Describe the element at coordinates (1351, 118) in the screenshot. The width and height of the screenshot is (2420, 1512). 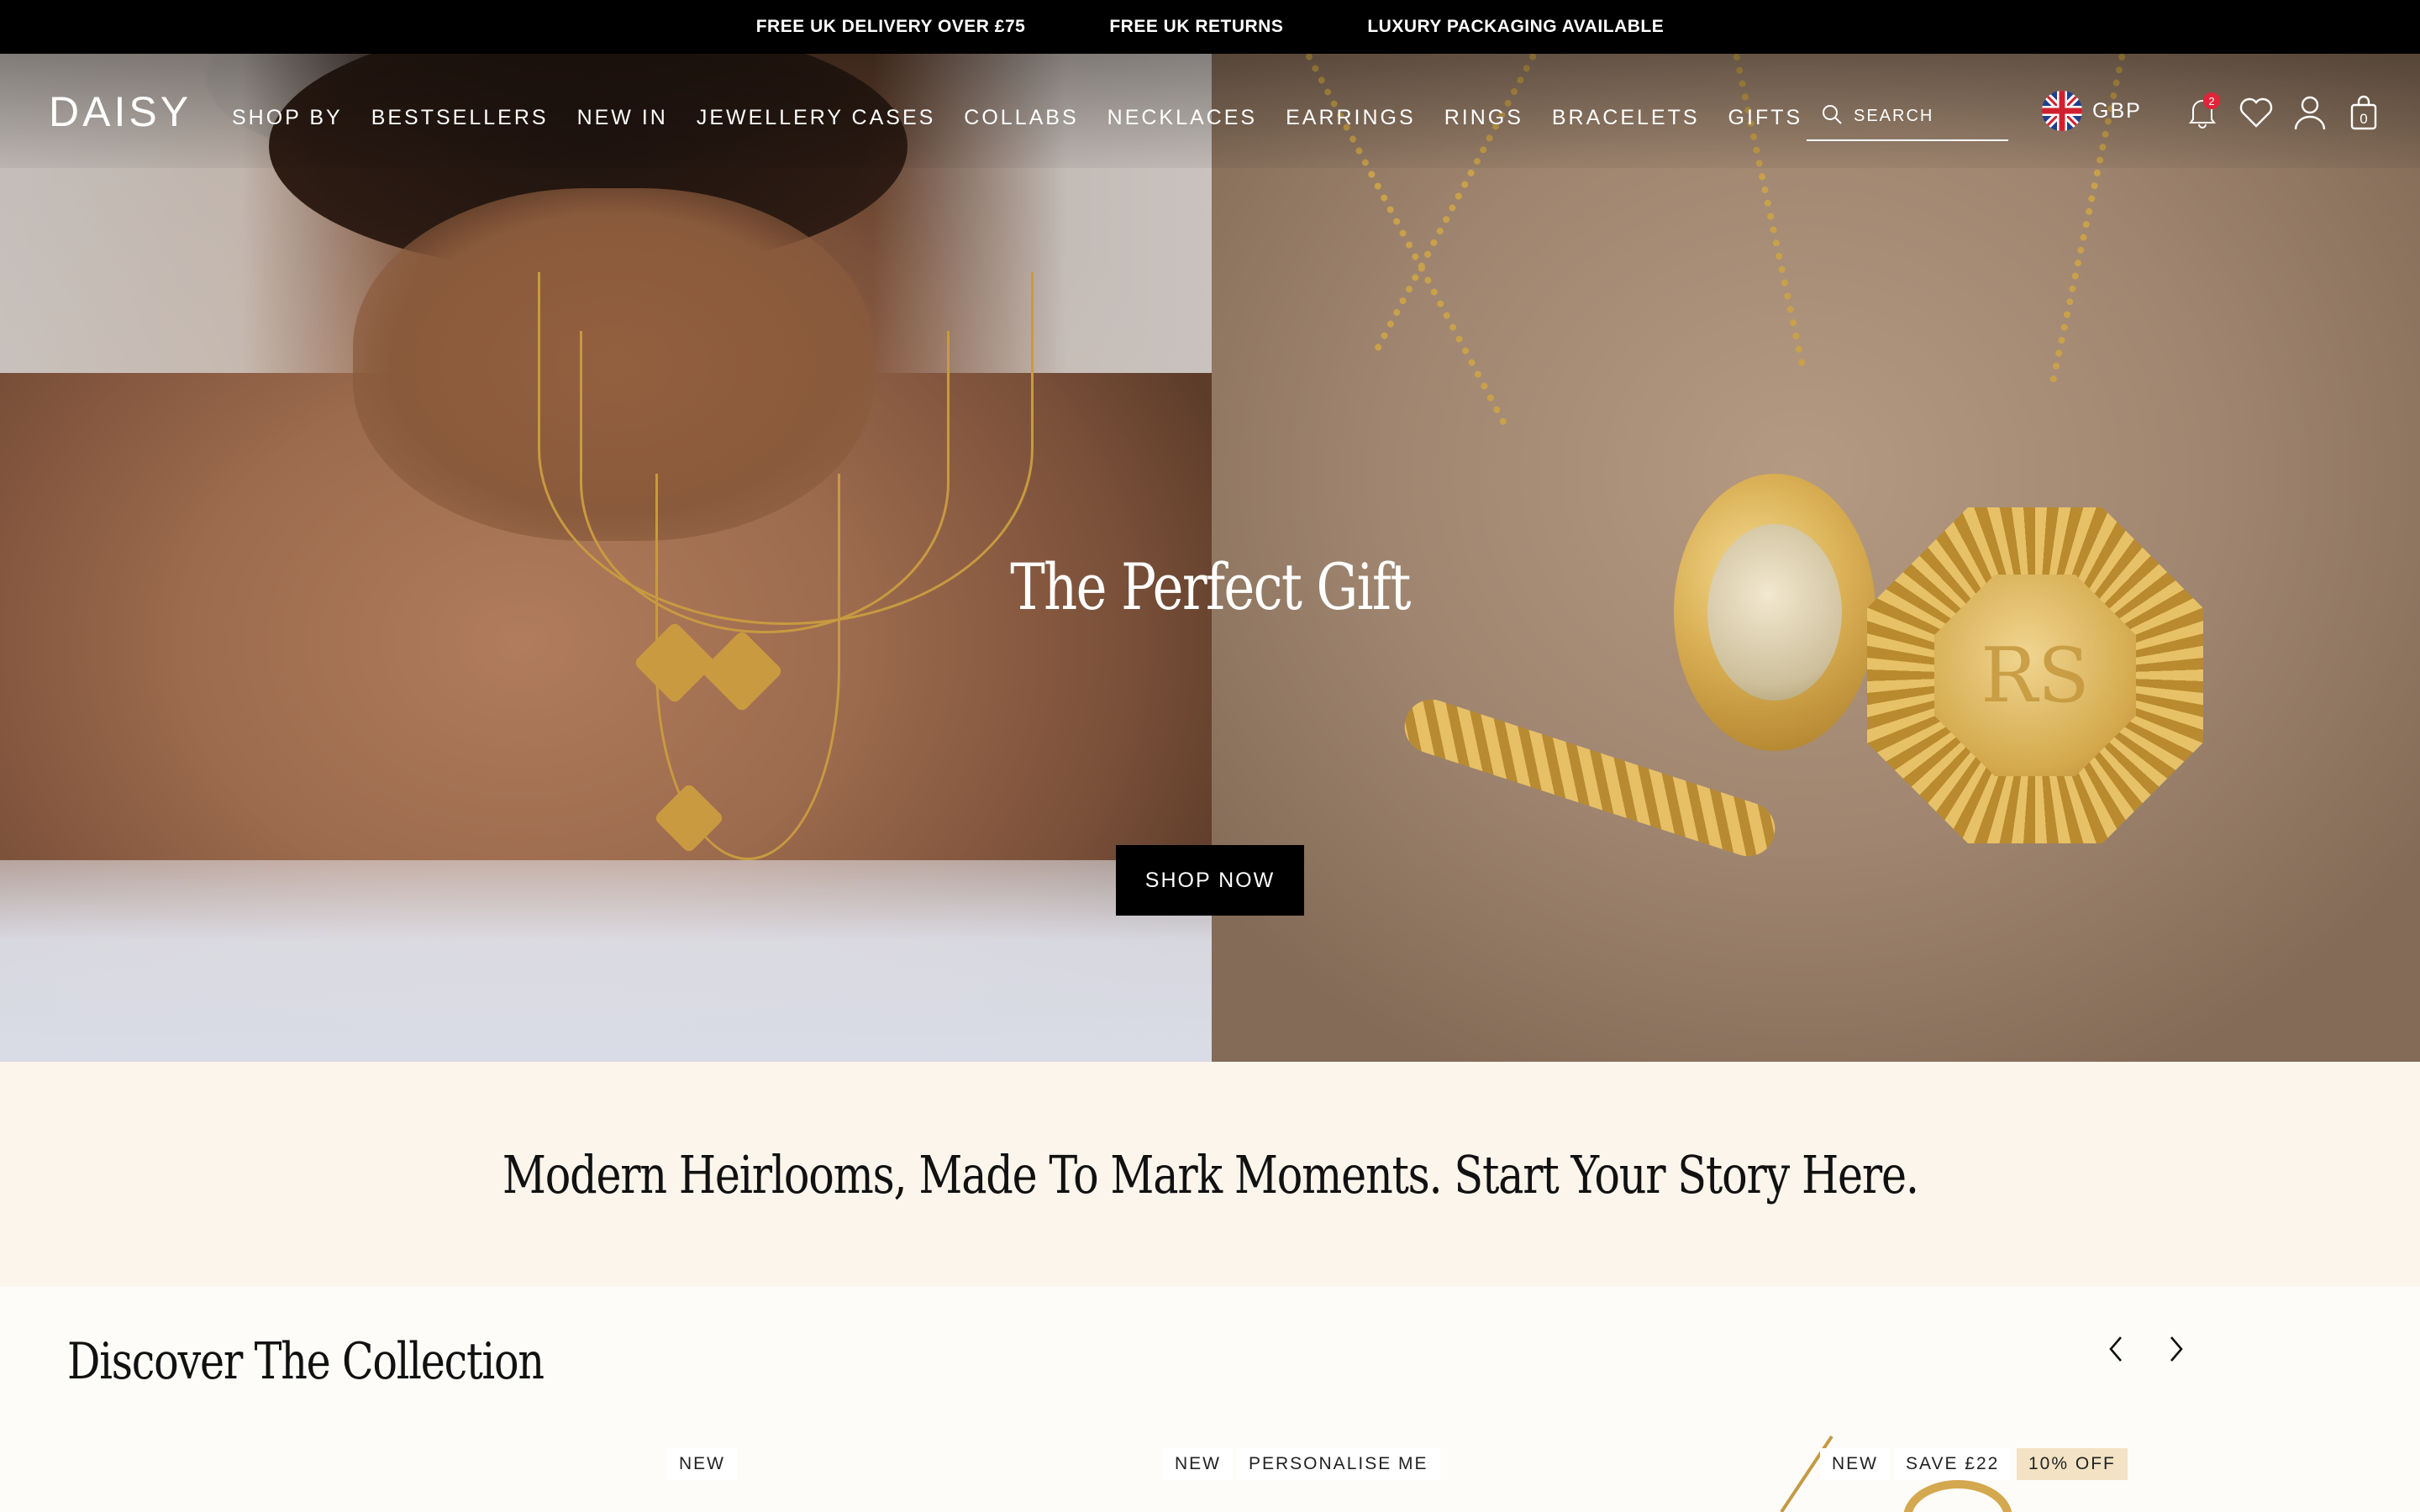
I see `nav-earrings: EARRINGS` at that location.